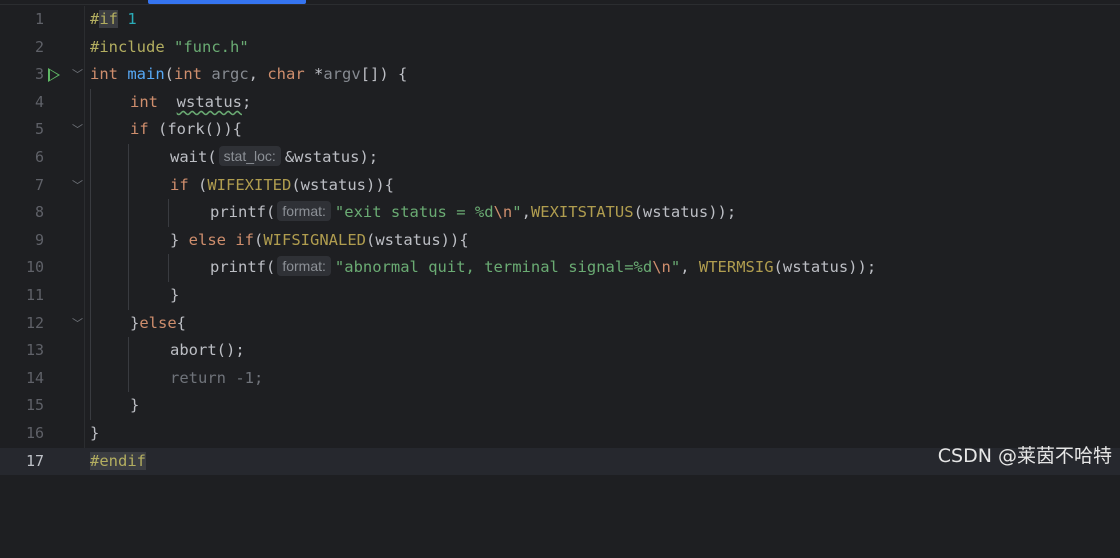  Describe the element at coordinates (1024, 456) in the screenshot. I see `watermark: CSDN @莱茵不哈特` at that location.